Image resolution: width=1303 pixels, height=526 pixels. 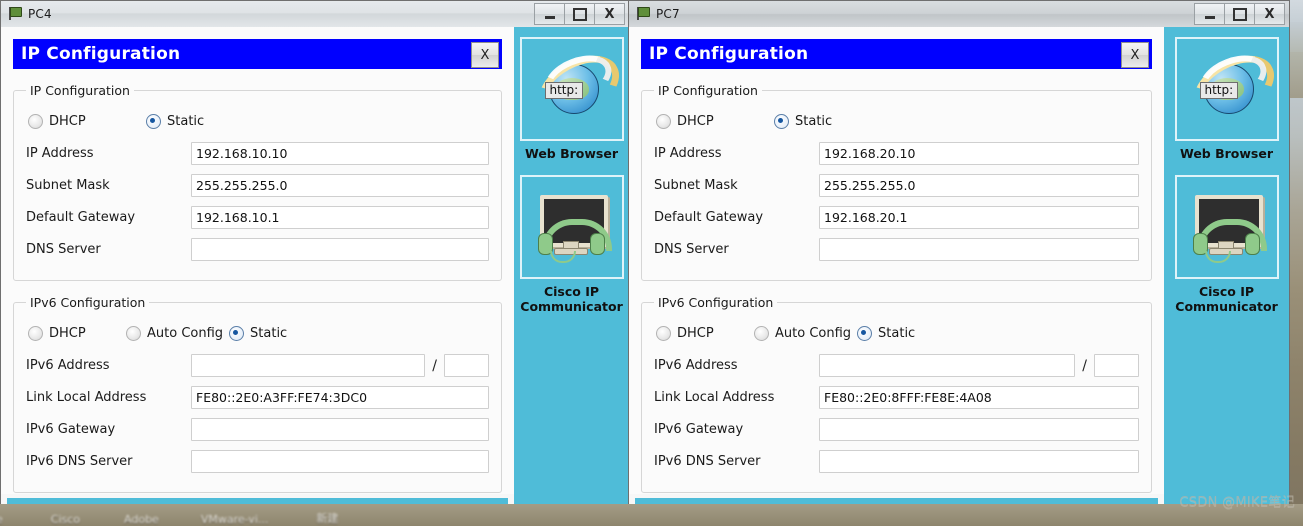 I want to click on desktop-icon-label-adobe: Adobe, so click(x=141, y=519).